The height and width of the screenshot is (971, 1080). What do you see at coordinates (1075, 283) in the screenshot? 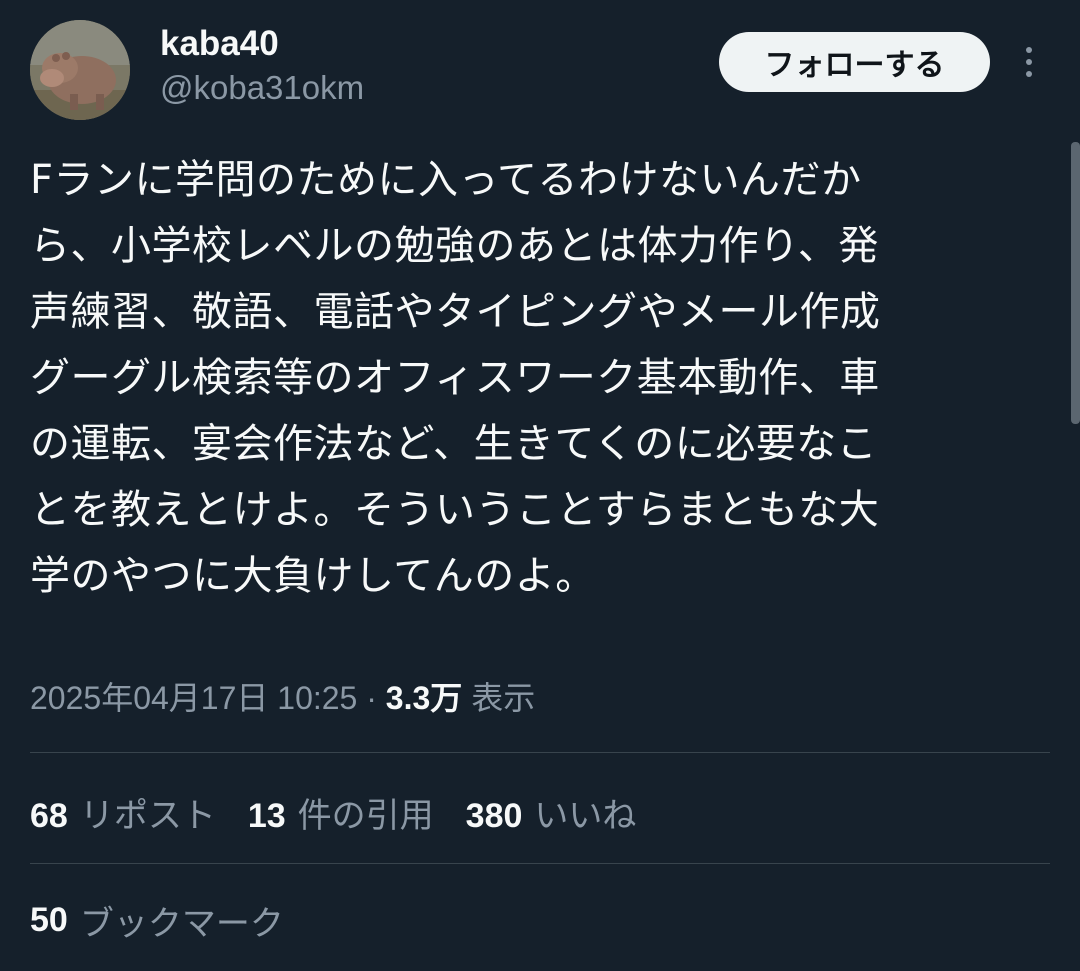
I see `scrollbar` at bounding box center [1075, 283].